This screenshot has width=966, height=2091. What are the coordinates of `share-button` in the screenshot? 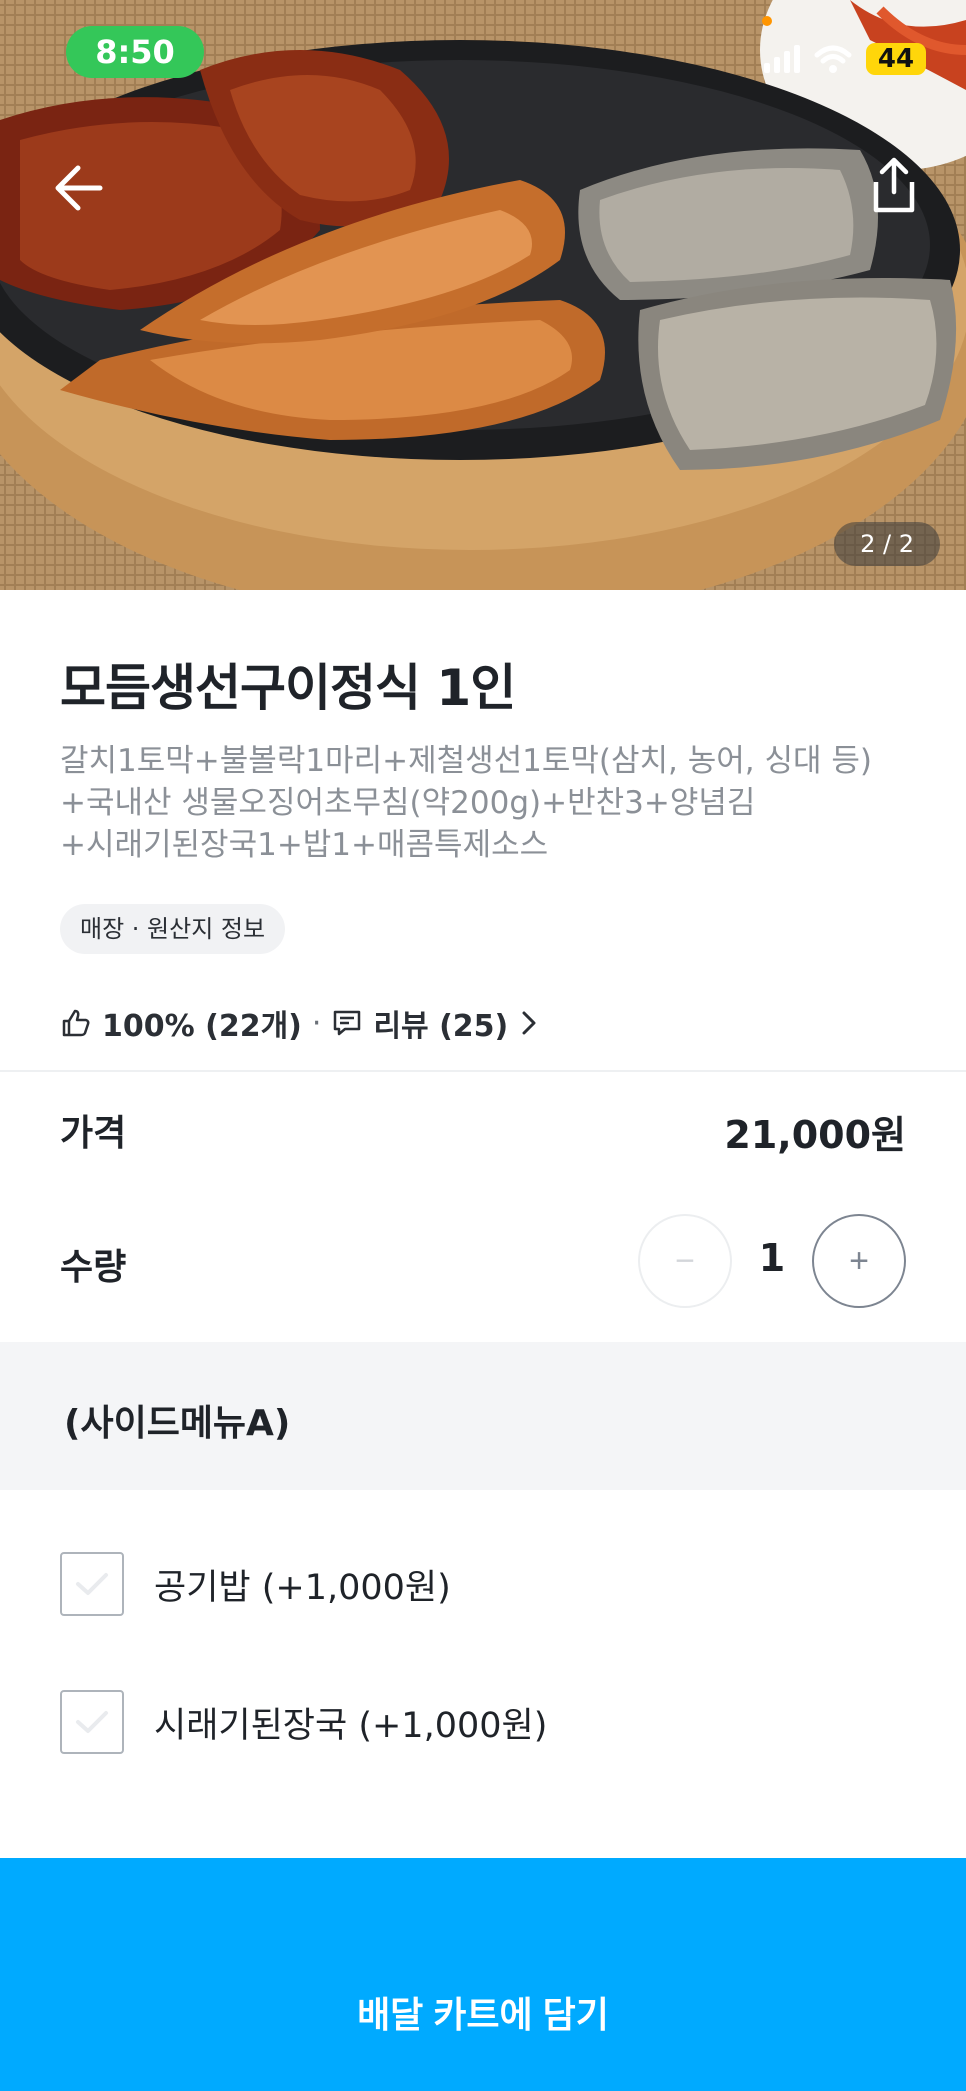 It's located at (894, 186).